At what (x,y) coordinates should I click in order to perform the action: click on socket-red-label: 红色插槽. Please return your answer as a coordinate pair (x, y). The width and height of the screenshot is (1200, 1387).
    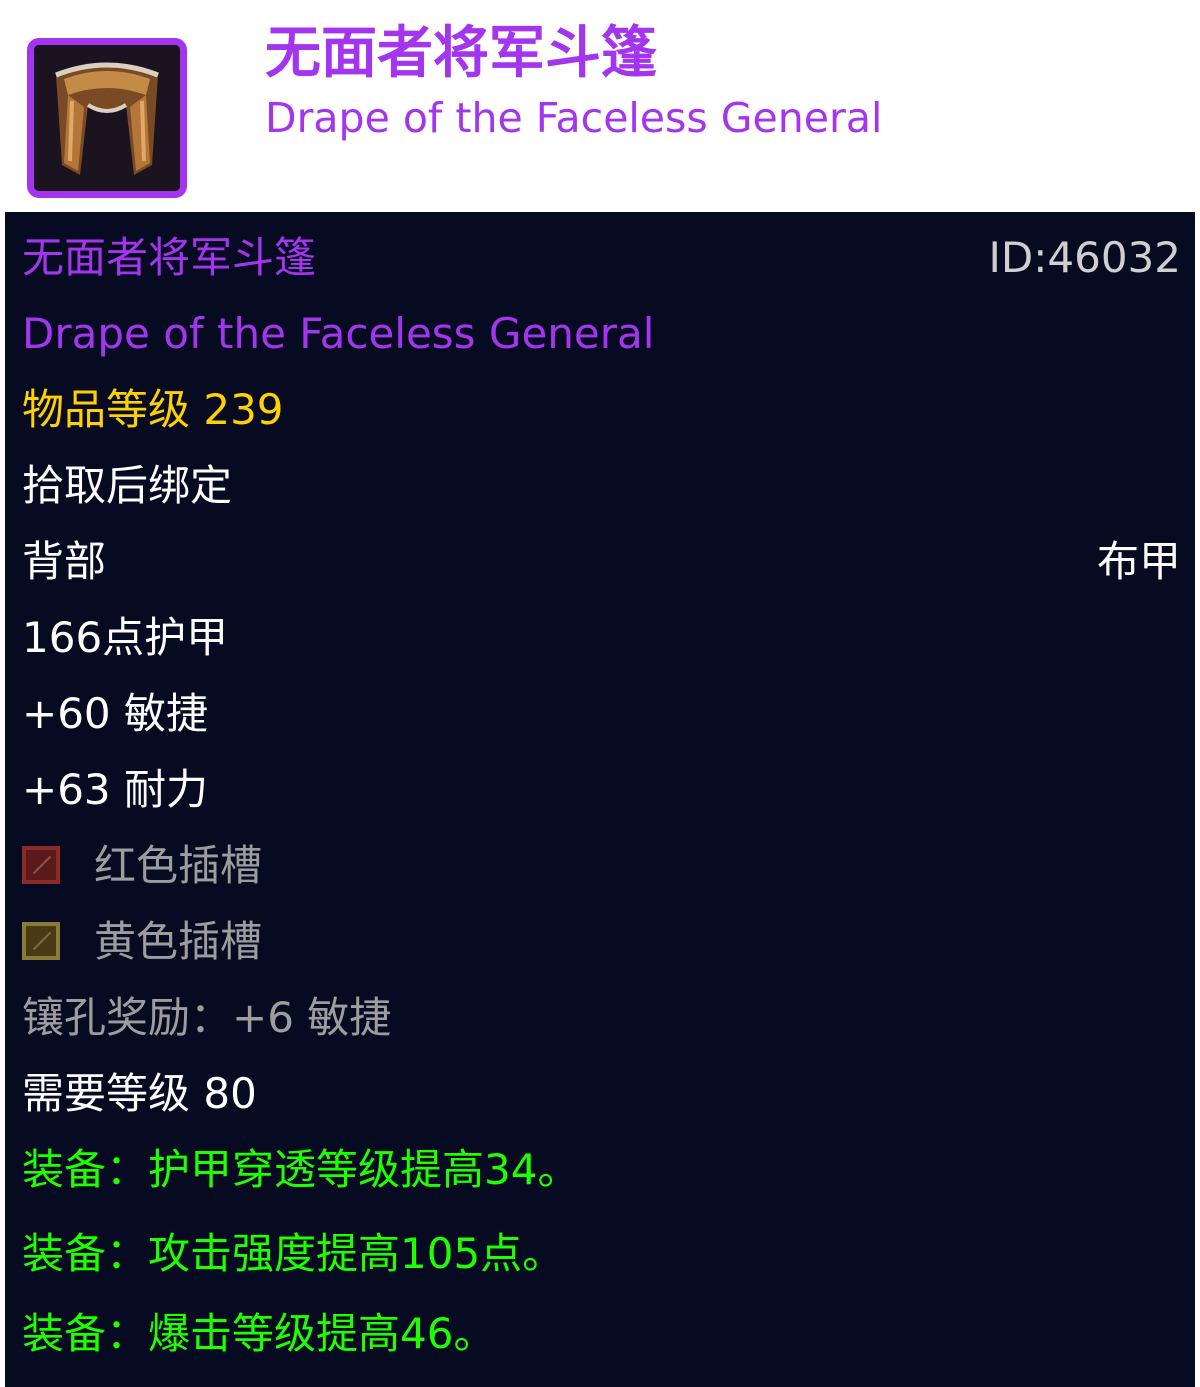
    Looking at the image, I should click on (178, 865).